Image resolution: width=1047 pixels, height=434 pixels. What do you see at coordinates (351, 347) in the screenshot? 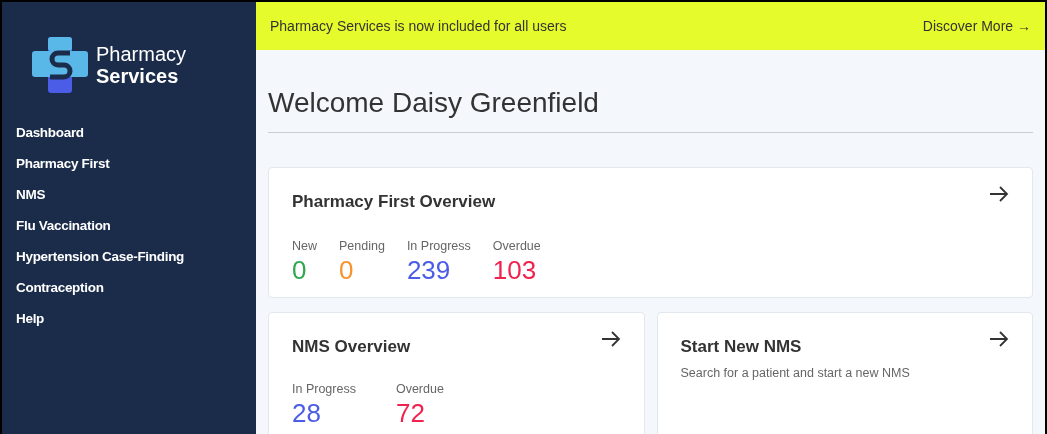
I see `card-title: NMS Overview` at bounding box center [351, 347].